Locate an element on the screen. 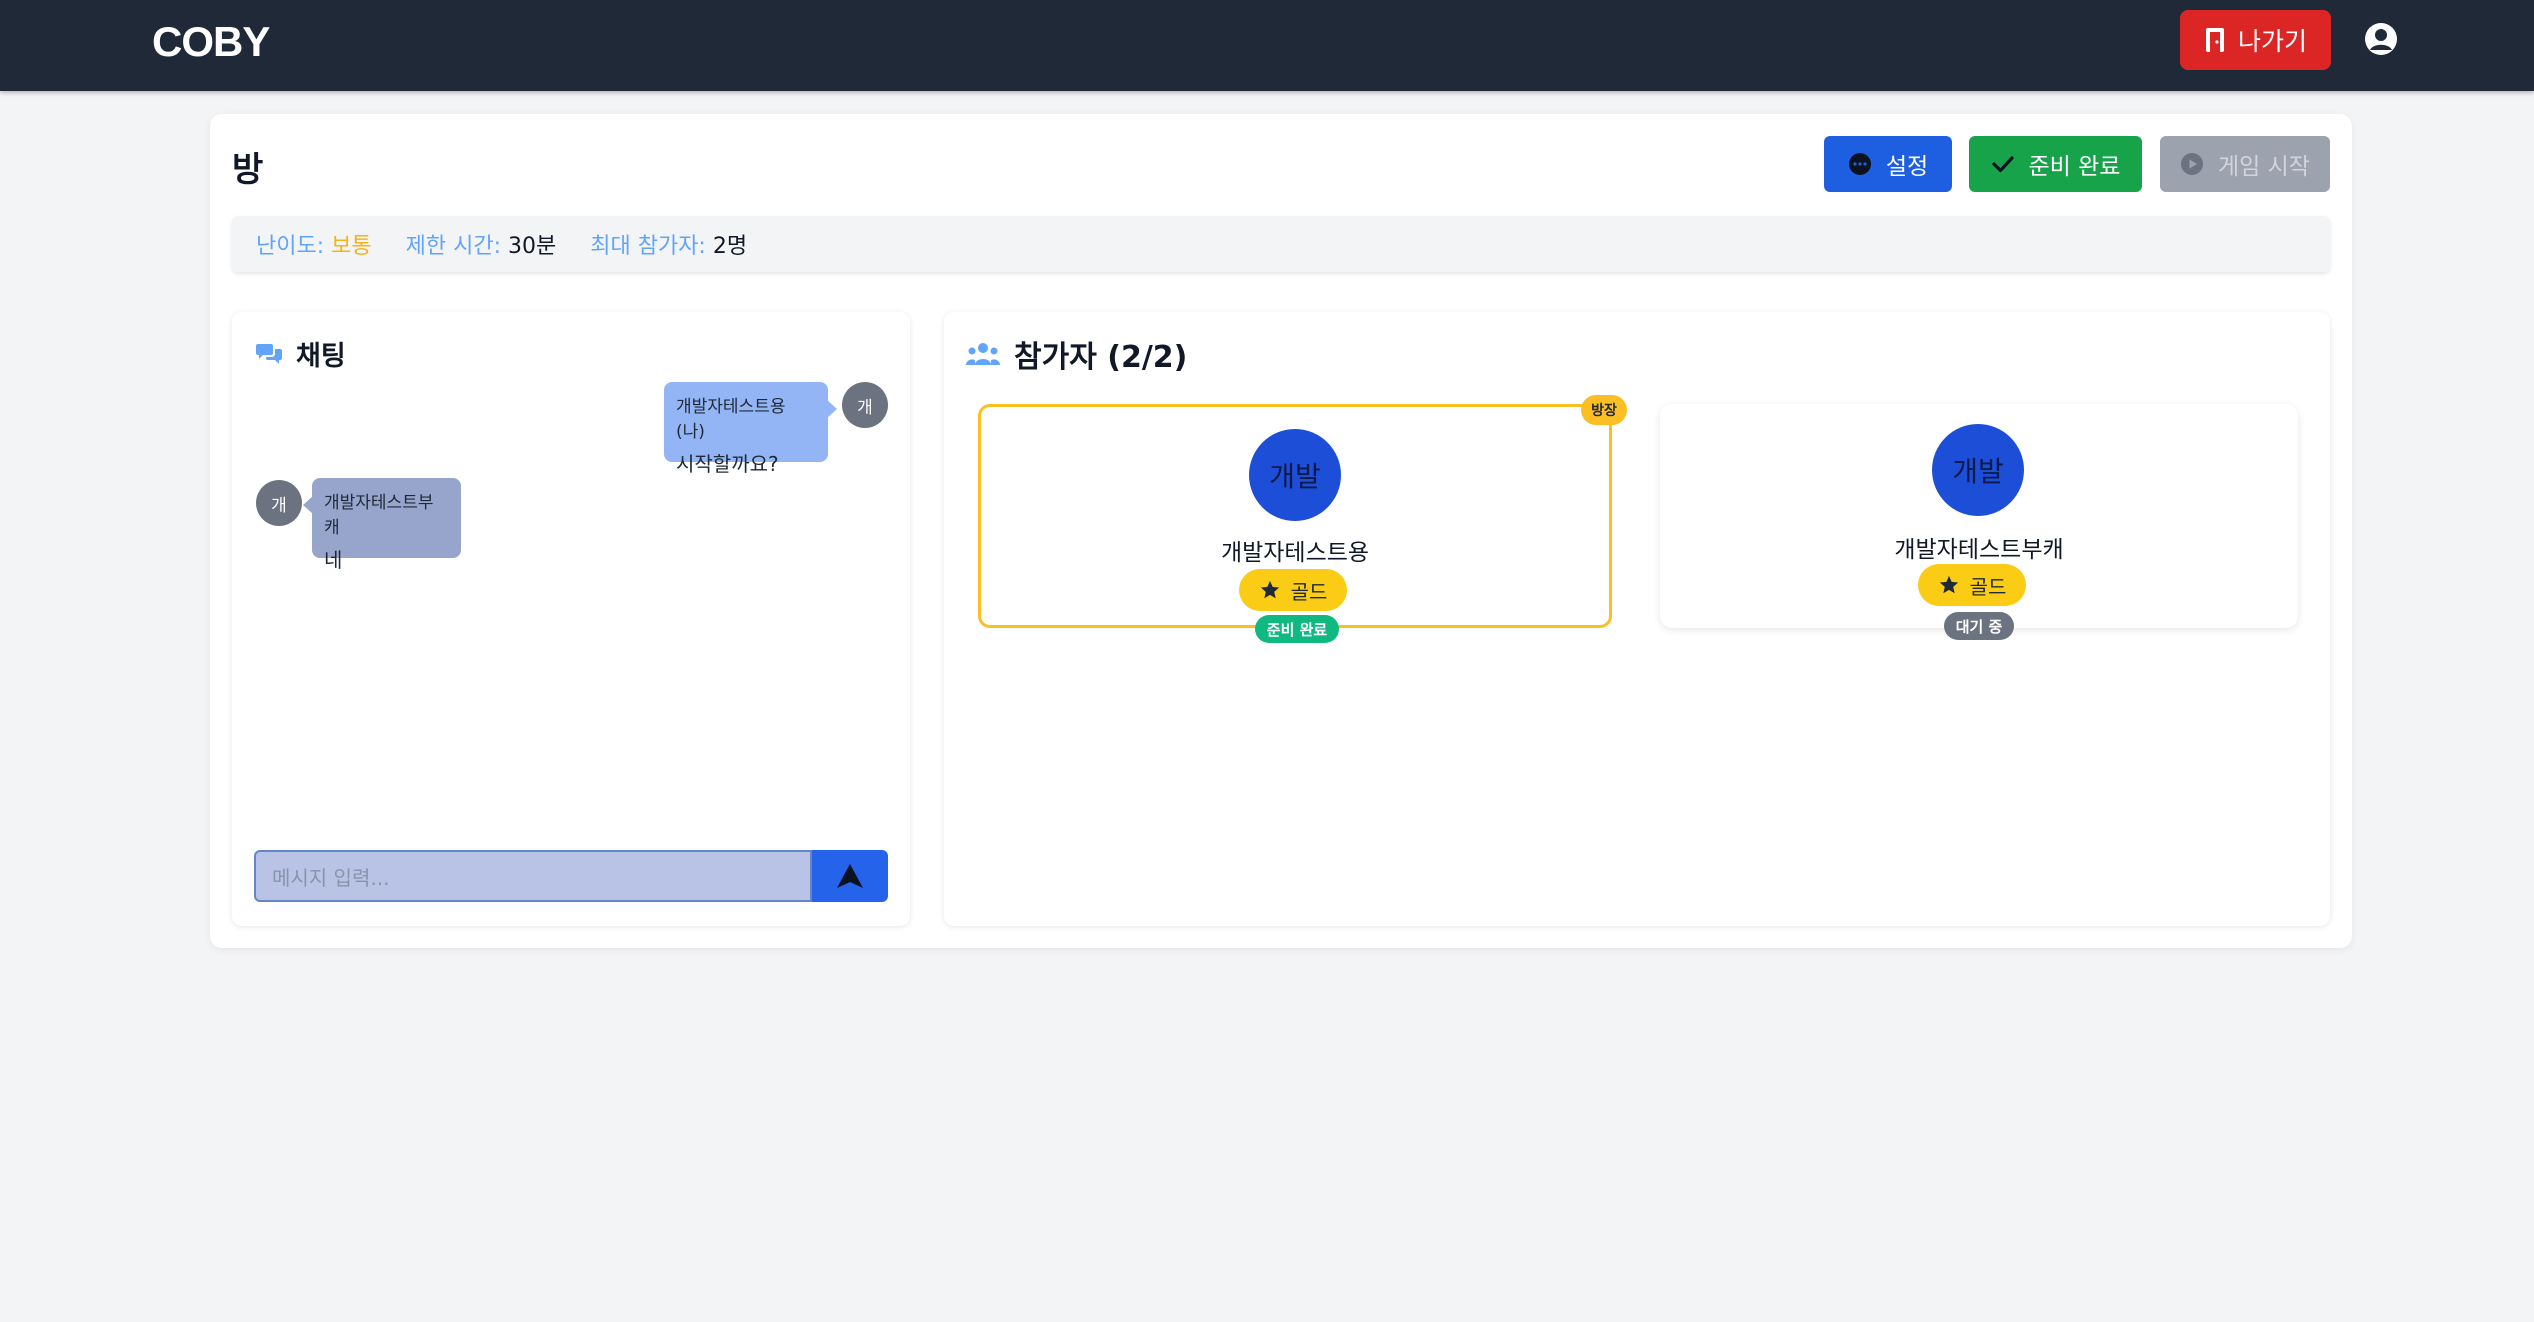  exit-label: 나가기 is located at coordinates (2272, 41).